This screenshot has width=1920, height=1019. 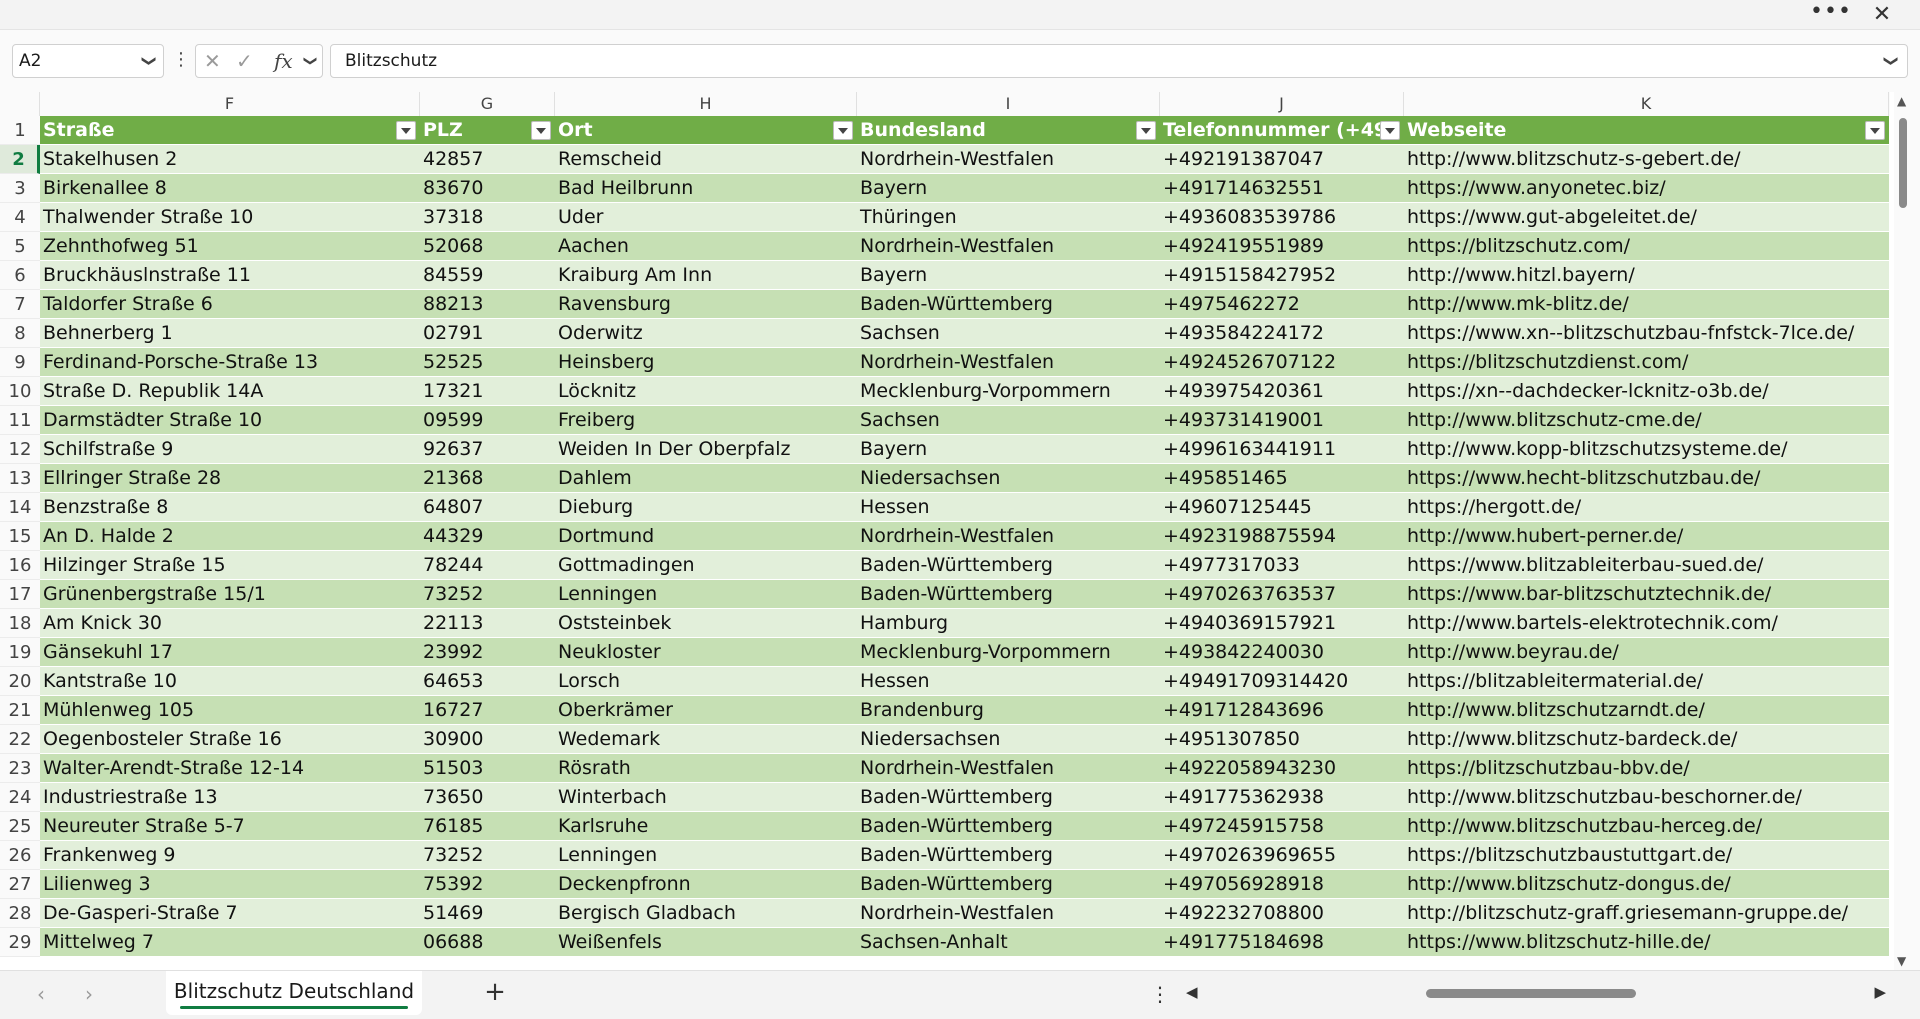 What do you see at coordinates (487, 710) in the screenshot?
I see `table-cell: 16727` at bounding box center [487, 710].